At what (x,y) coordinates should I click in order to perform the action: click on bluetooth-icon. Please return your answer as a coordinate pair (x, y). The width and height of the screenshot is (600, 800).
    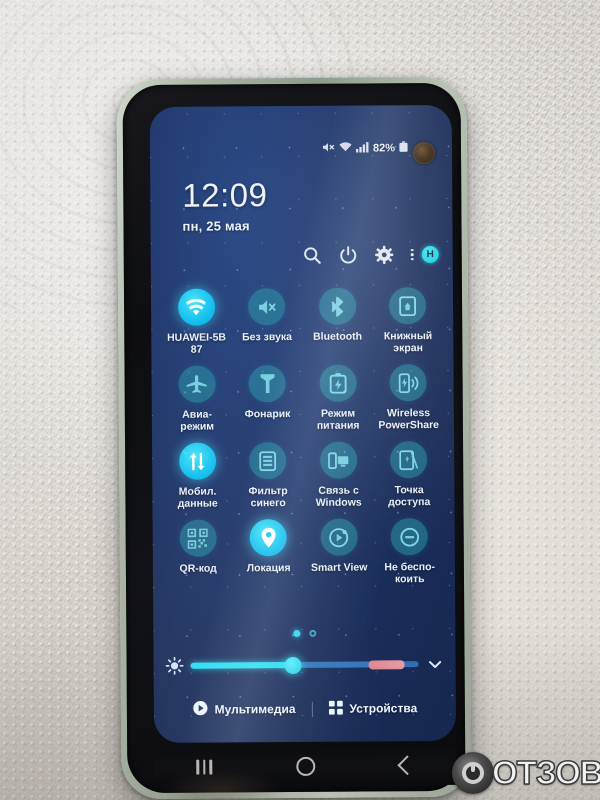
    Looking at the image, I should click on (337, 306).